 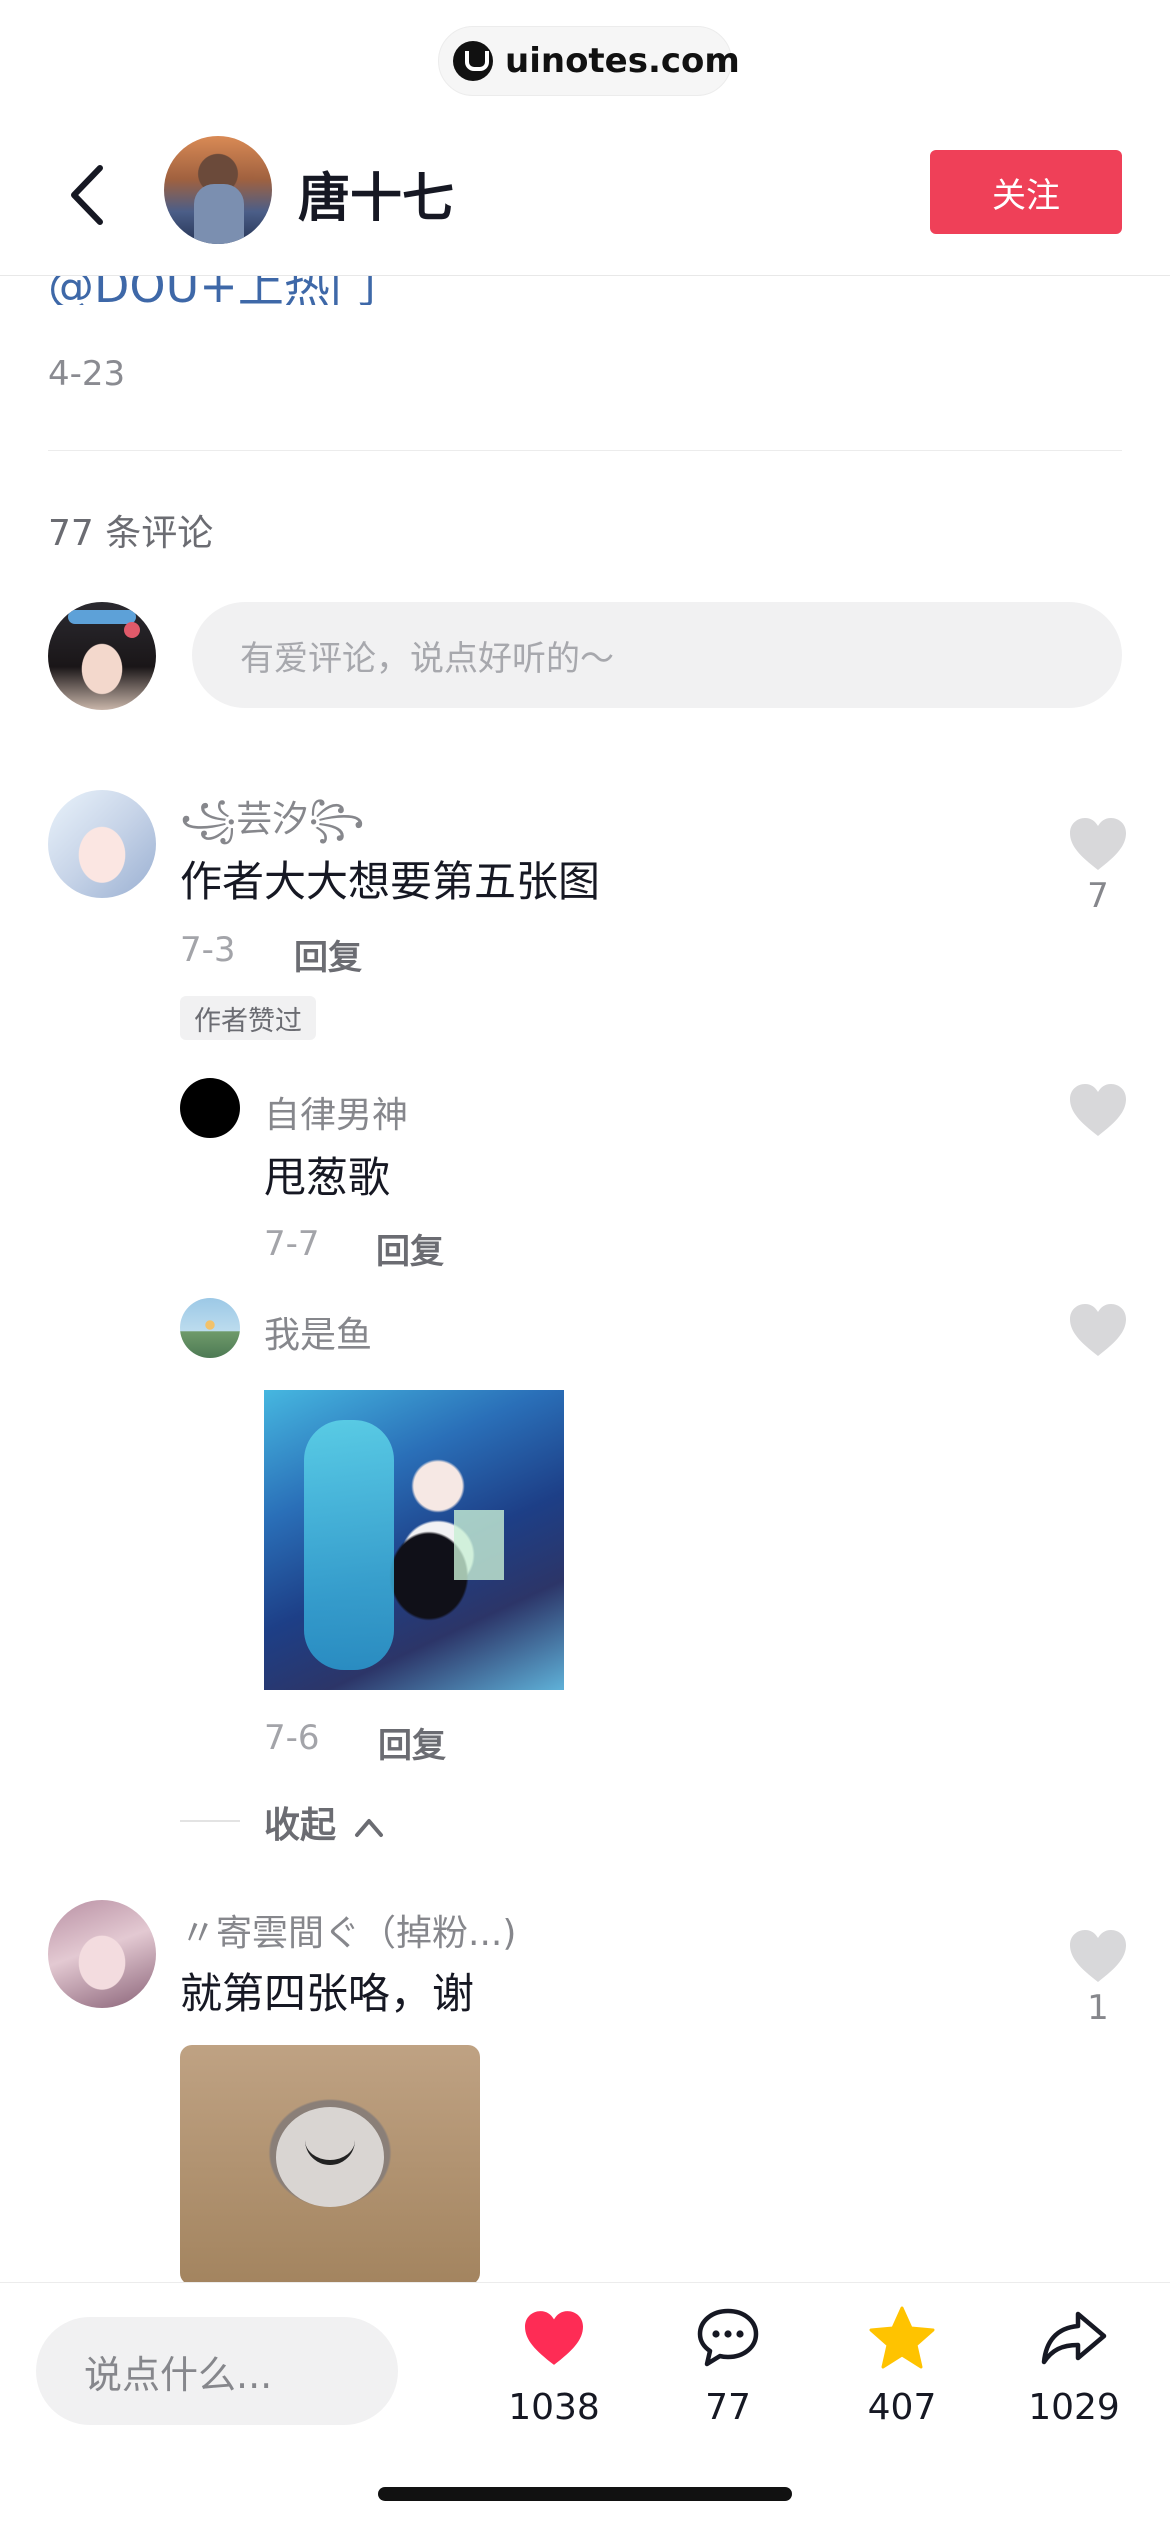 I want to click on uinotes-logo-icon, so click(x=473, y=61).